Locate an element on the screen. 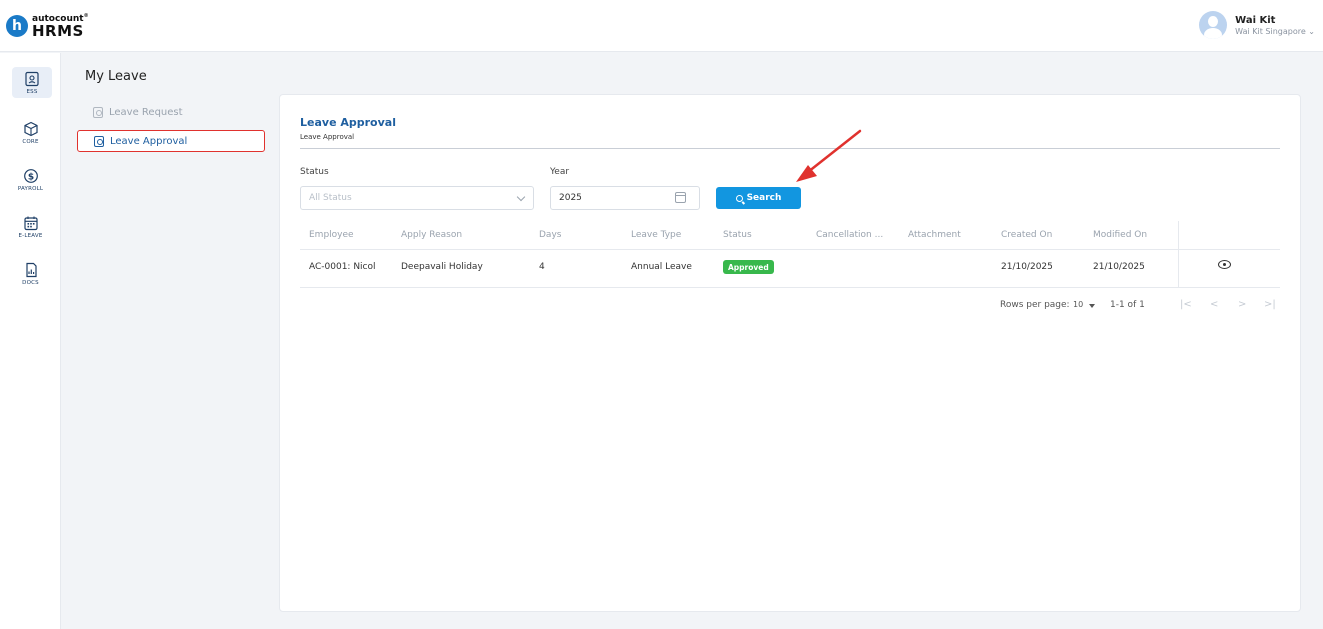 This screenshot has width=1323, height=629. nav-item-docs: DOCS is located at coordinates (30, 274).